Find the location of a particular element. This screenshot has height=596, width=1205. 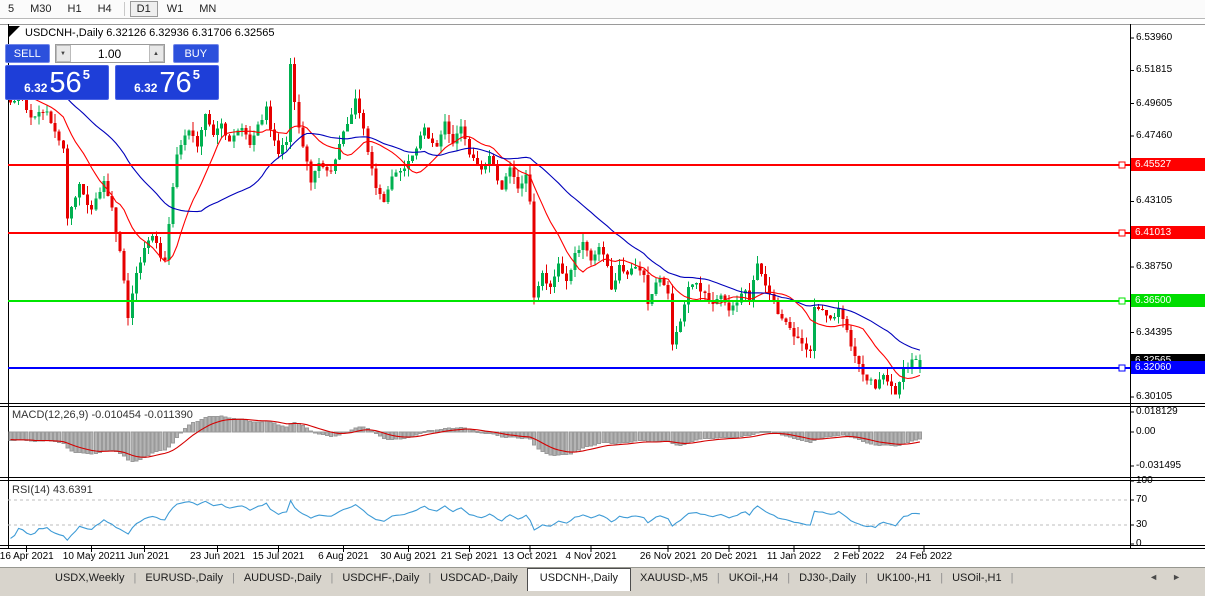

buy-price-display: 6.32 76 5 is located at coordinates (167, 82).